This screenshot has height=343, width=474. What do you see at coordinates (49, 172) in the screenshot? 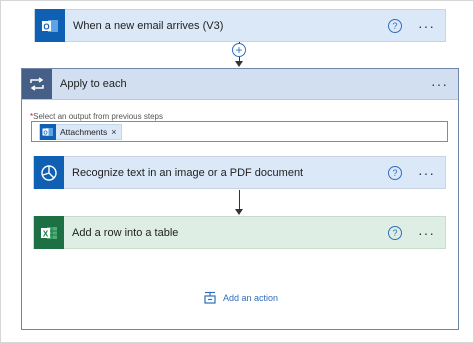
I see `ai-builder-icon` at bounding box center [49, 172].